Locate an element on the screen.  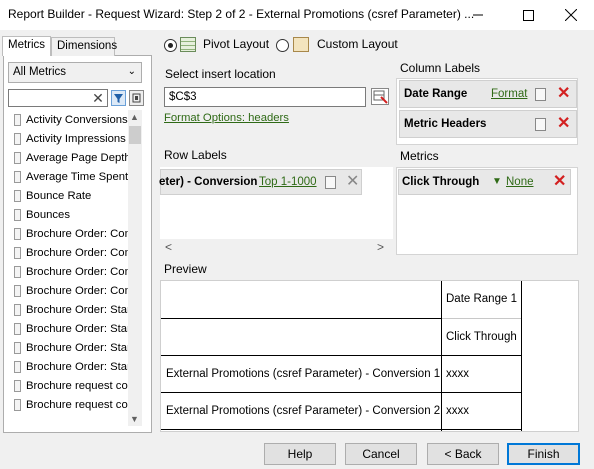
refresh-icon is located at coordinates (136, 98).